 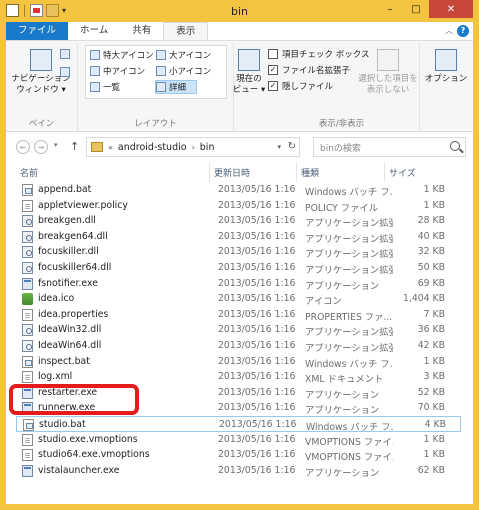 I want to click on tab-home: ホーム, so click(x=94, y=31).